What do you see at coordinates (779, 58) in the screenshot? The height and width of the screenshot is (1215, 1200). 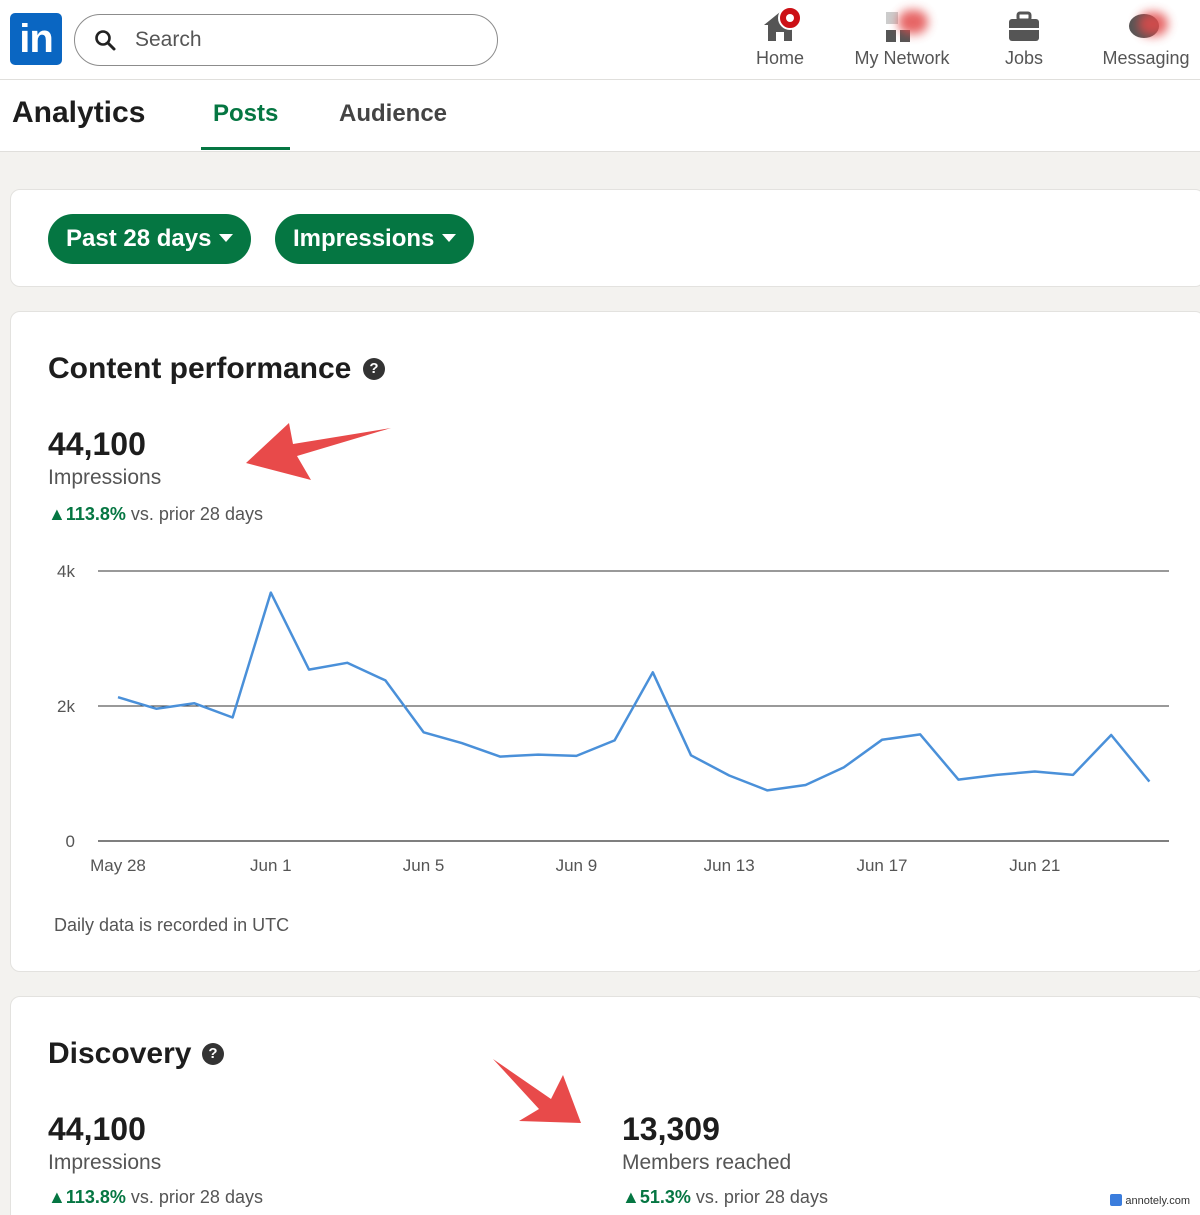 I see `nav-label: Home` at bounding box center [779, 58].